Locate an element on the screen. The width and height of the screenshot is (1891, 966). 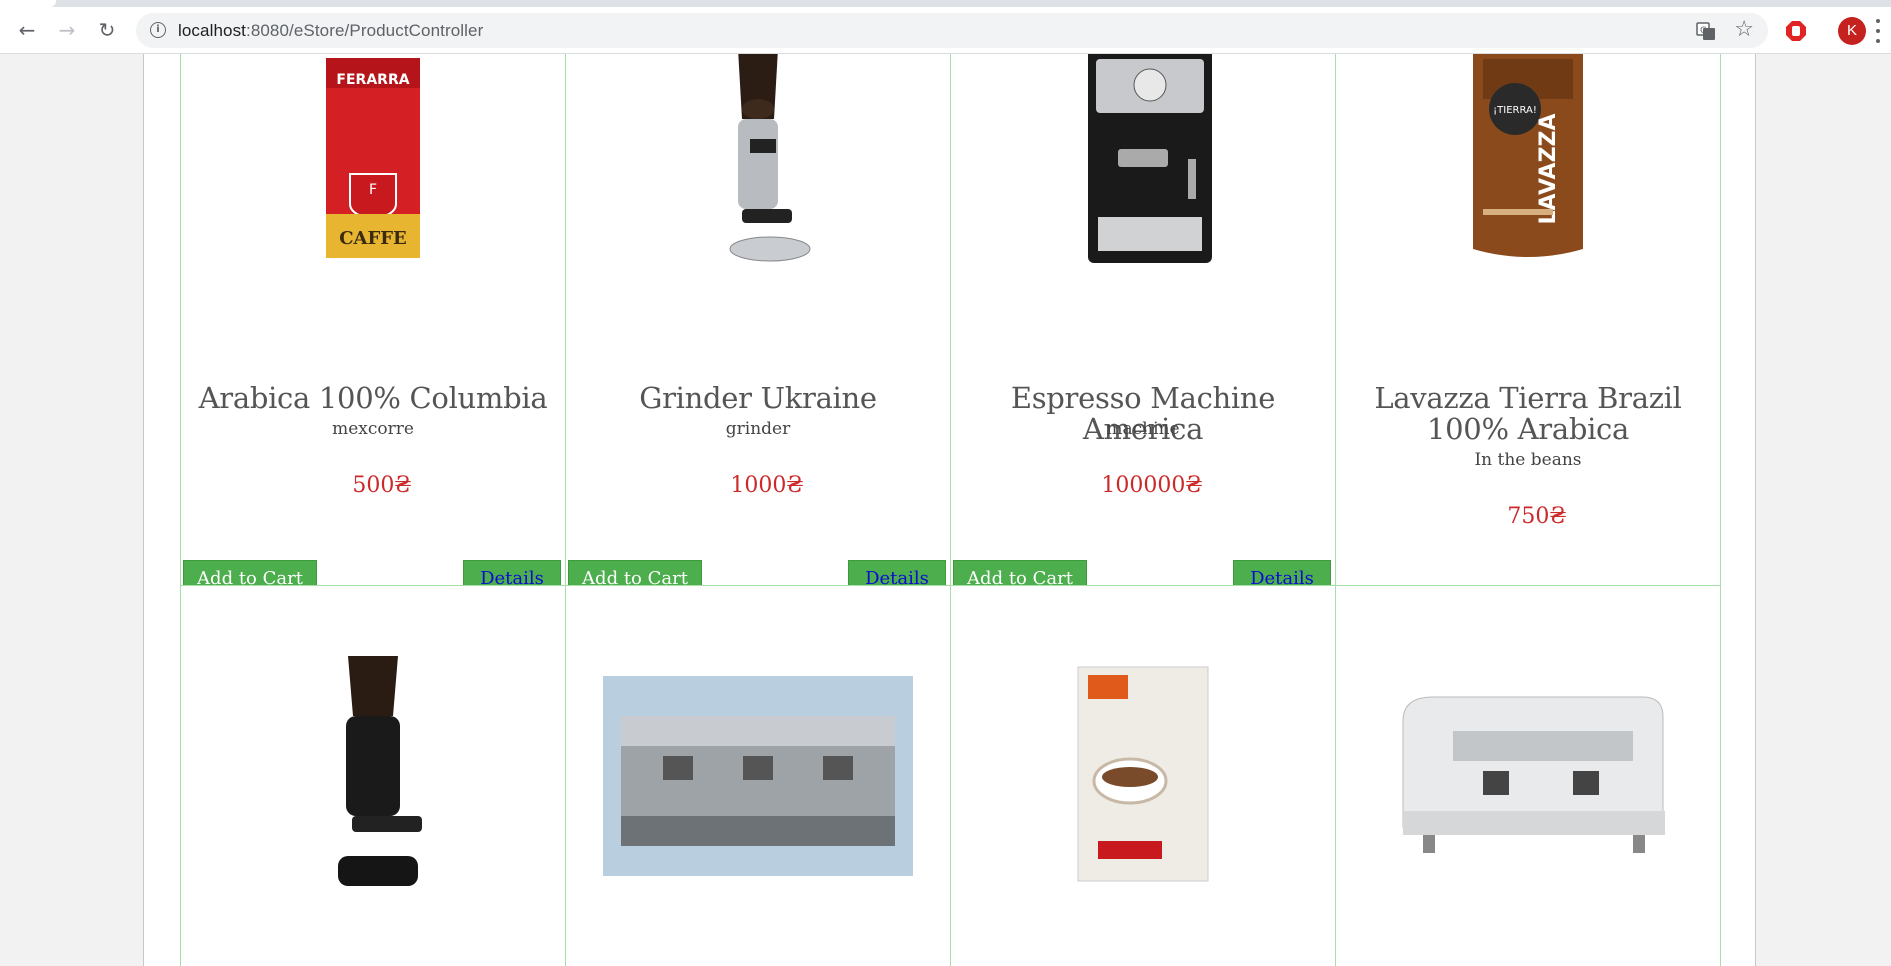
product-category: grinder is located at coordinates (758, 429).